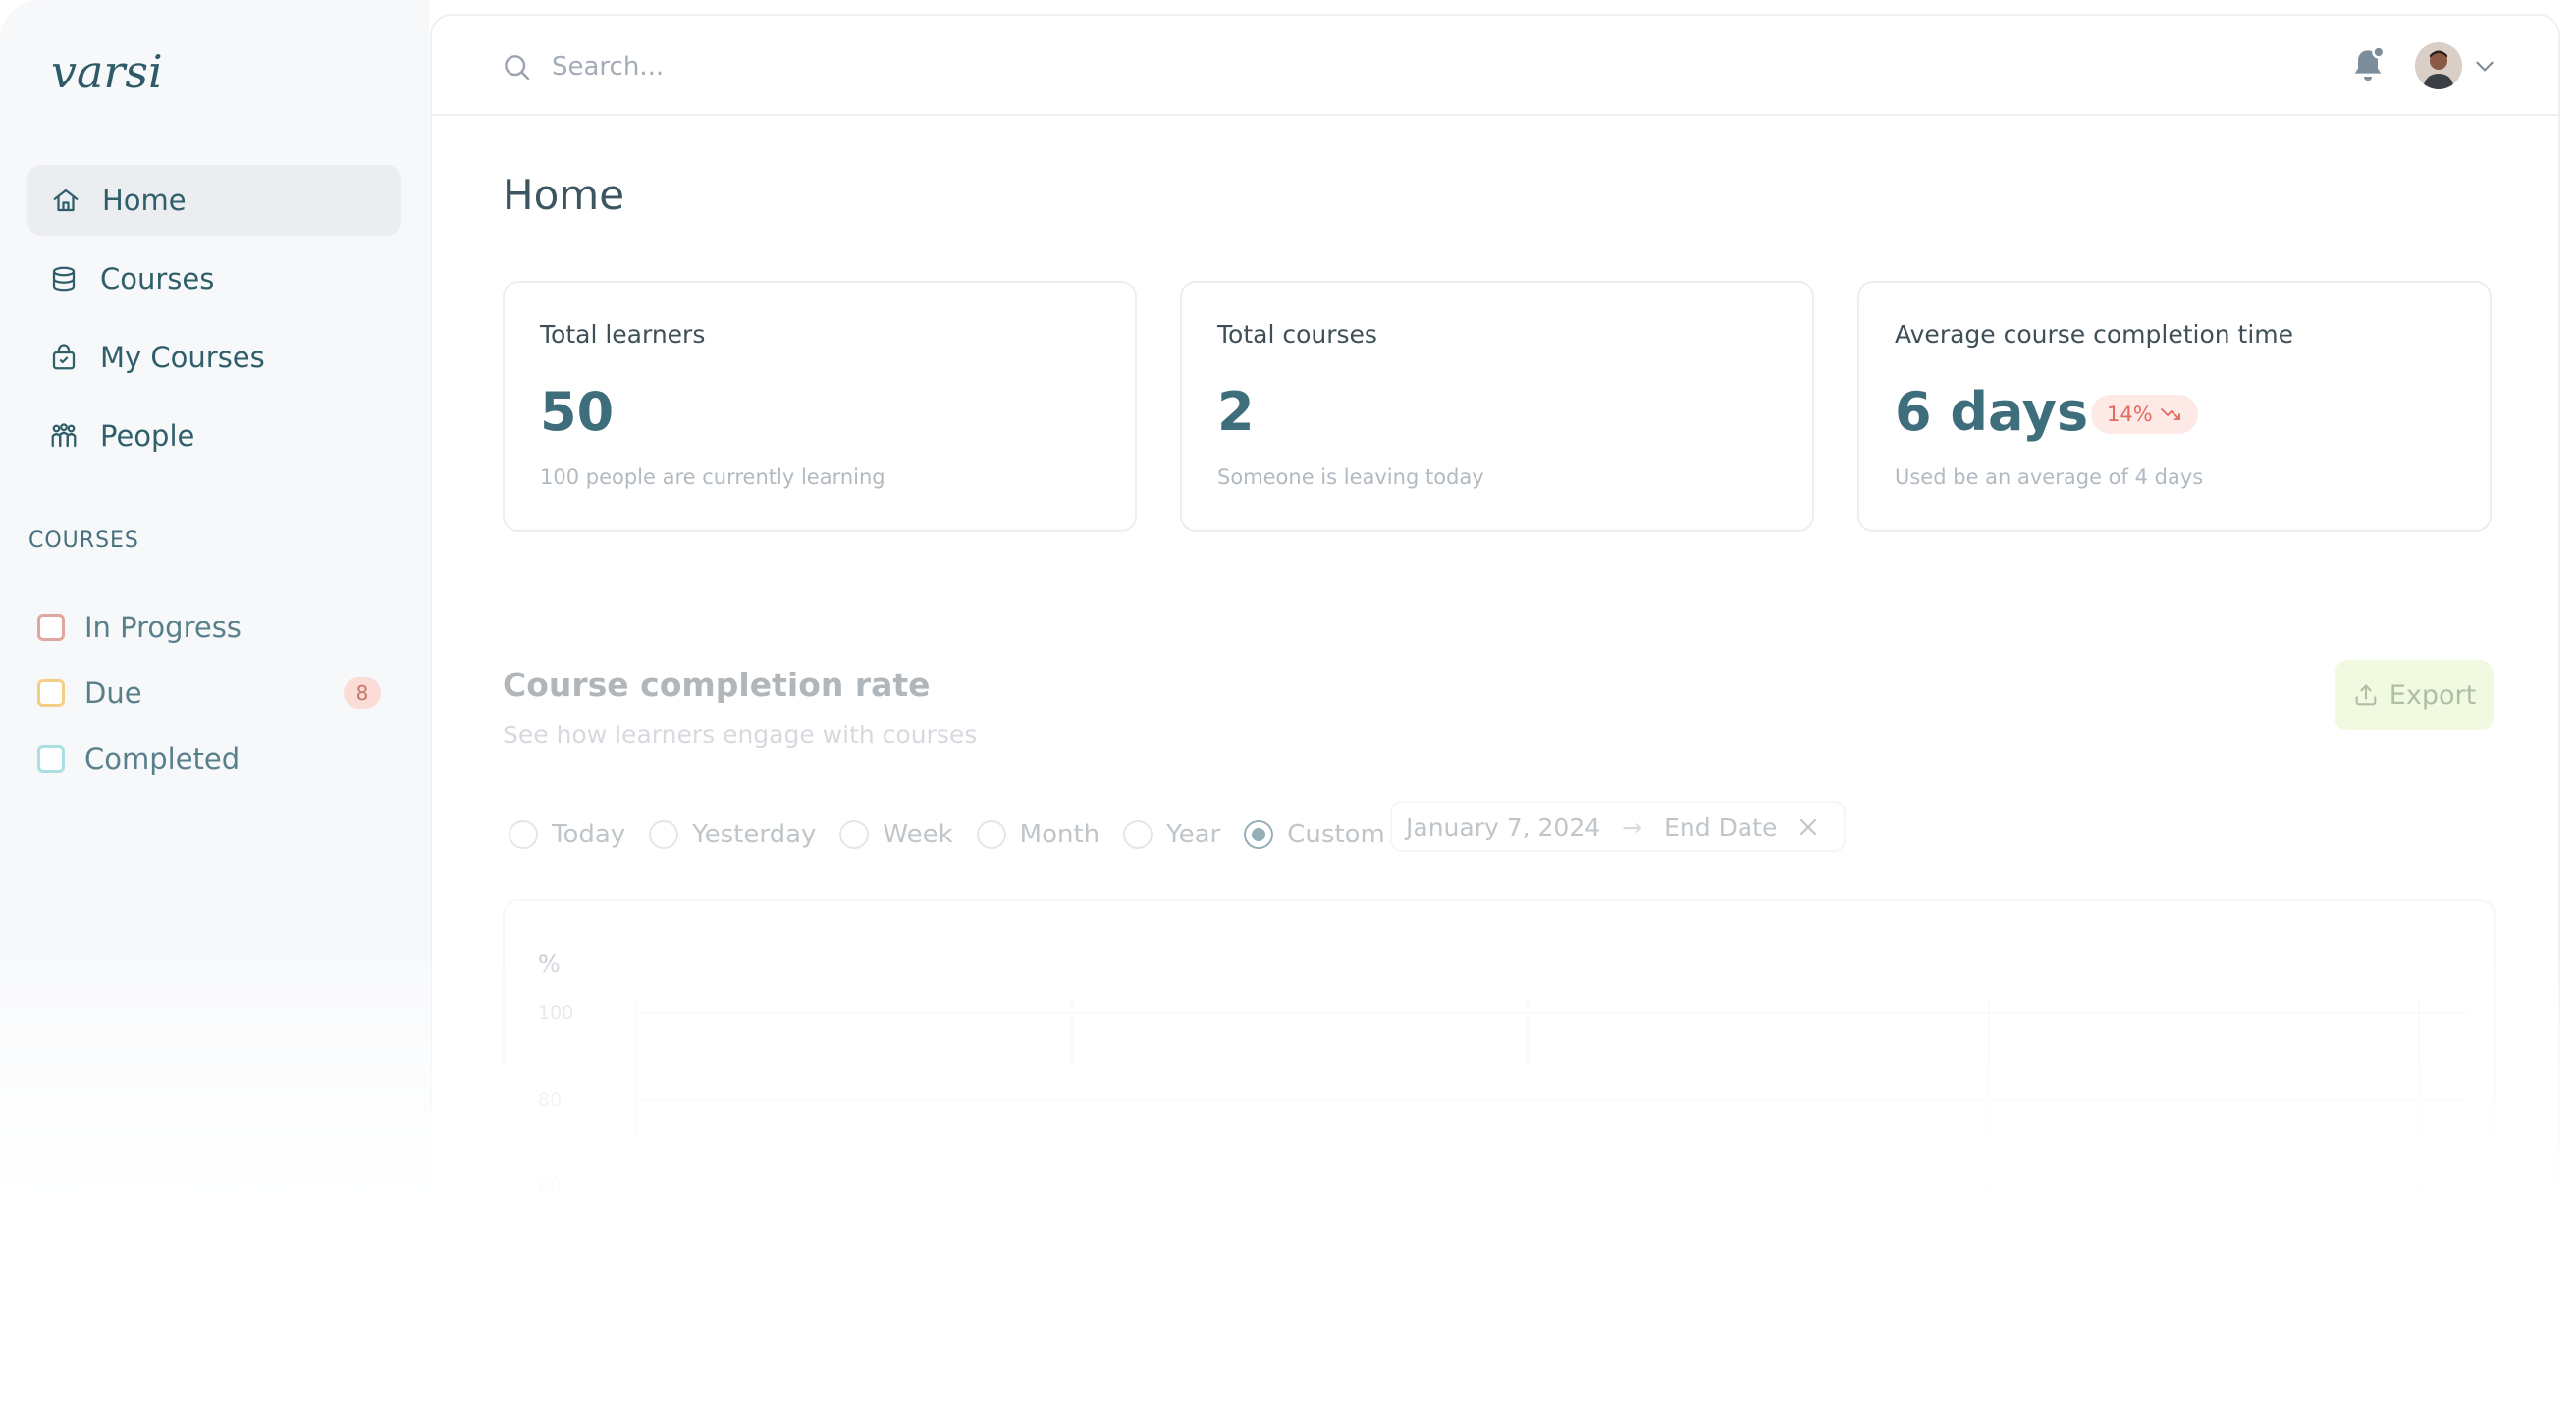 This screenshot has width=2576, height=1404. What do you see at coordinates (147, 436) in the screenshot?
I see `nav-label-people: People` at bounding box center [147, 436].